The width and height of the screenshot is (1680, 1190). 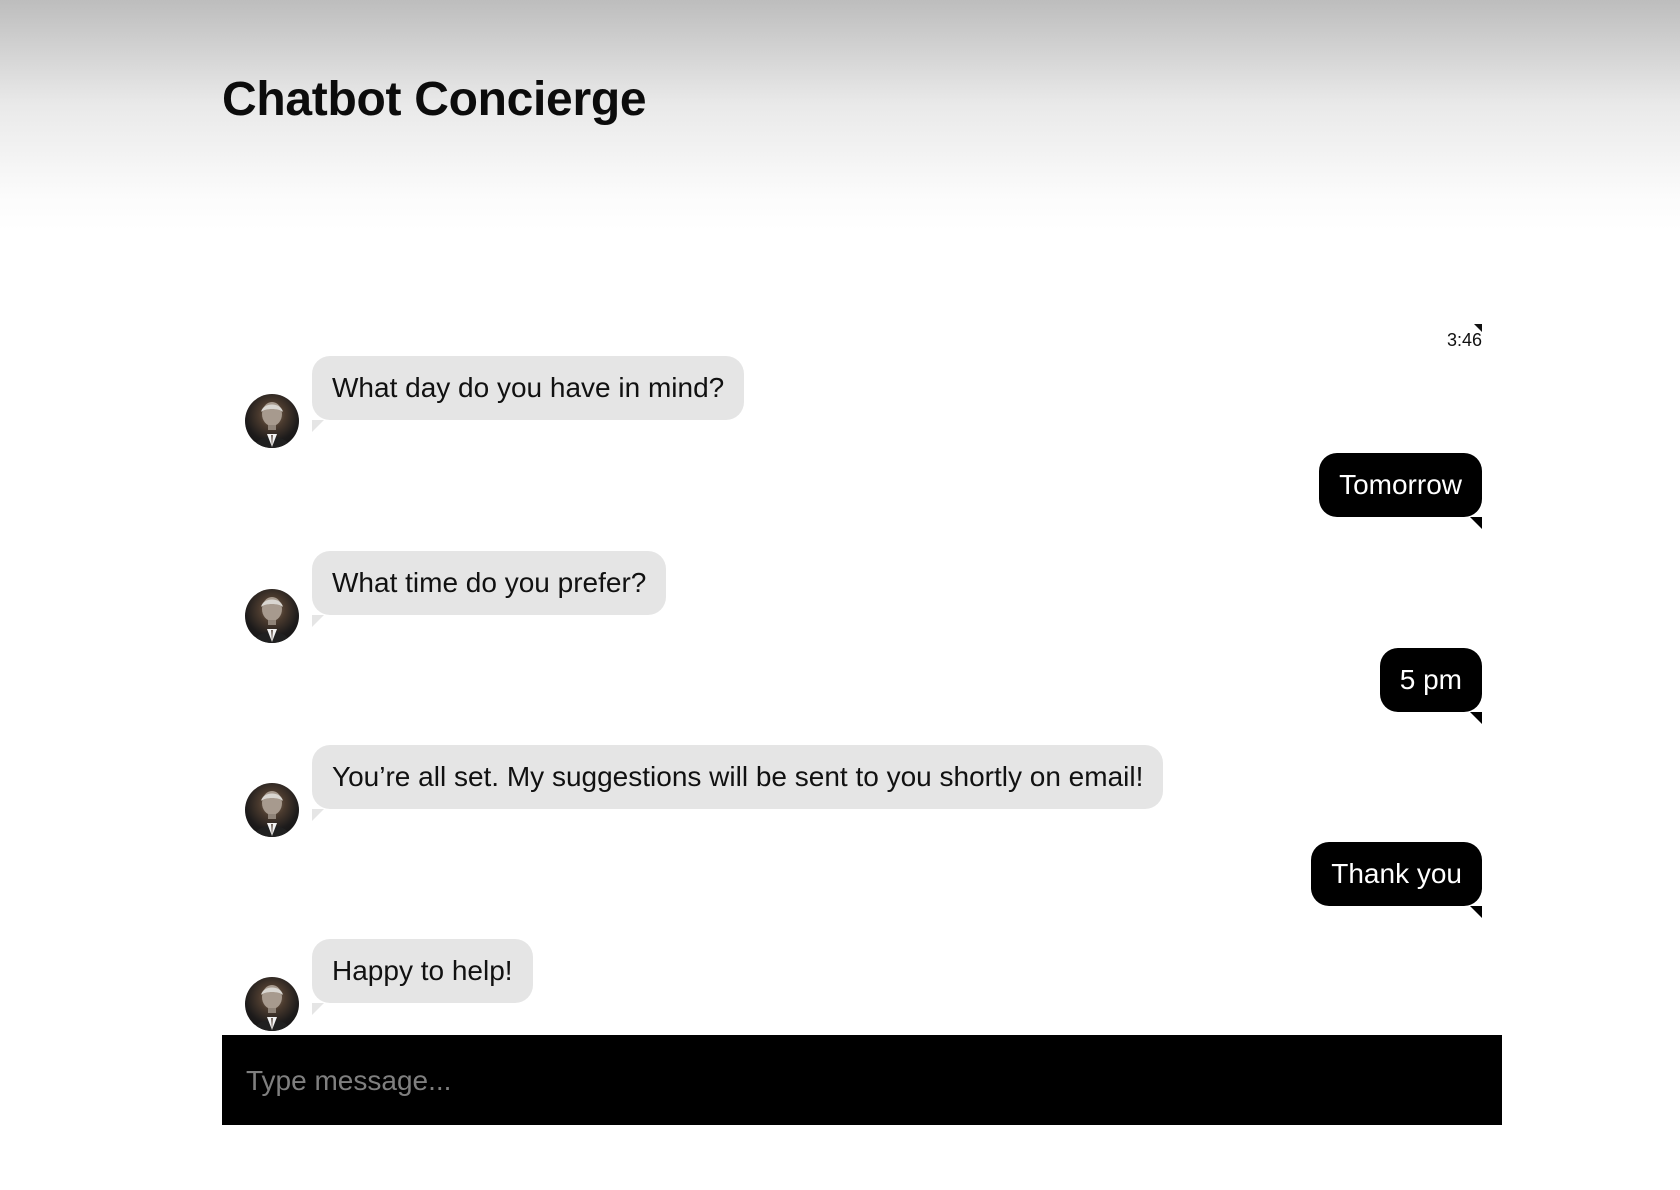 What do you see at coordinates (1400, 491) in the screenshot?
I see `user-message-bubble: Tomorrow` at bounding box center [1400, 491].